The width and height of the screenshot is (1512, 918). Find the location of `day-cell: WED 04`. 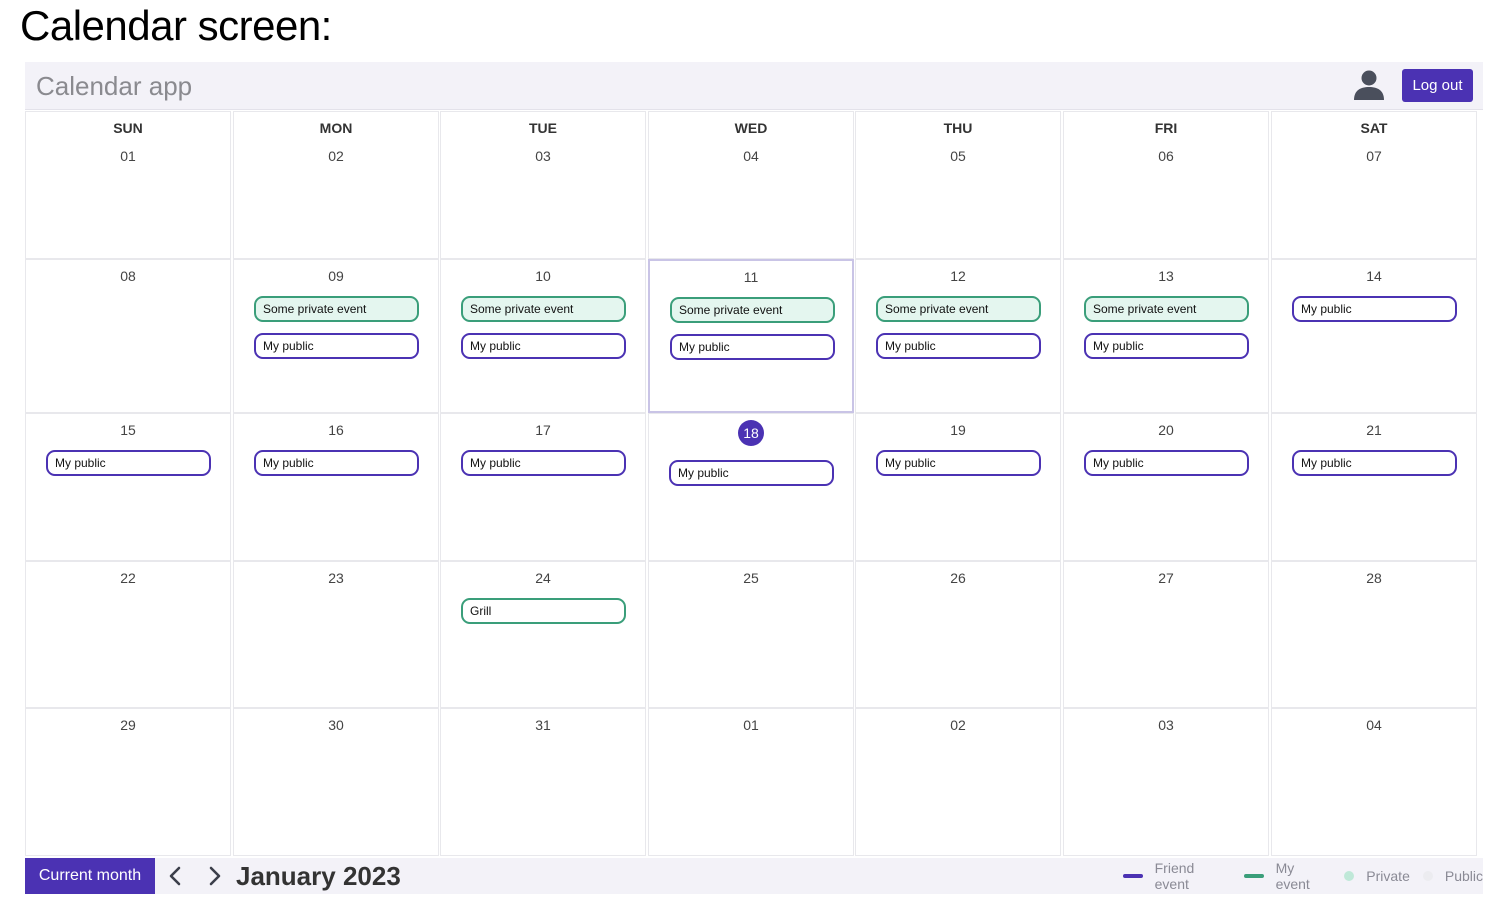

day-cell: WED 04 is located at coordinates (751, 185).